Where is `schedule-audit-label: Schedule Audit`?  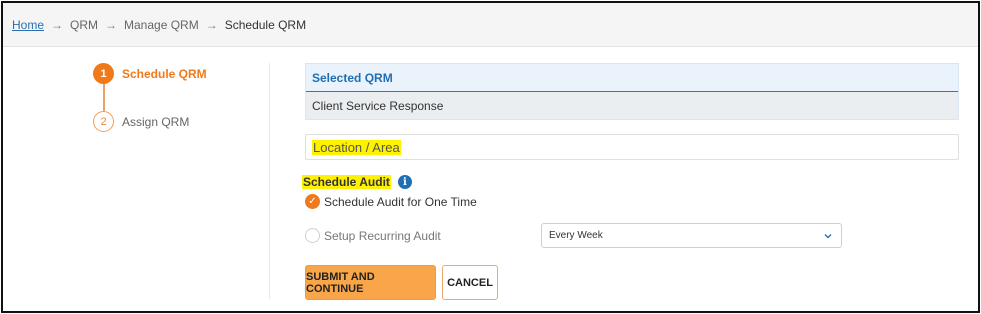
schedule-audit-label: Schedule Audit is located at coordinates (346, 182).